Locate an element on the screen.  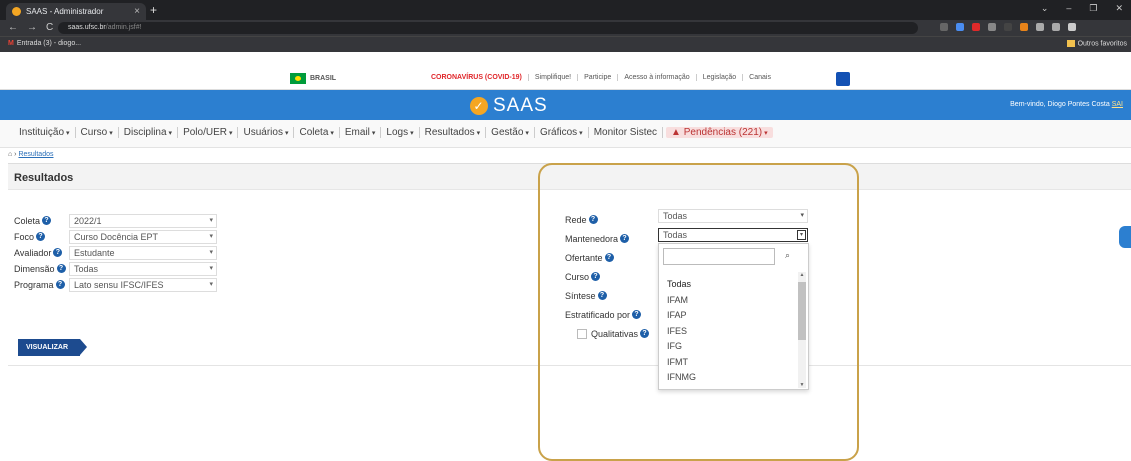
chevron-down-icon: ▾ is located at coordinates (211, 236).